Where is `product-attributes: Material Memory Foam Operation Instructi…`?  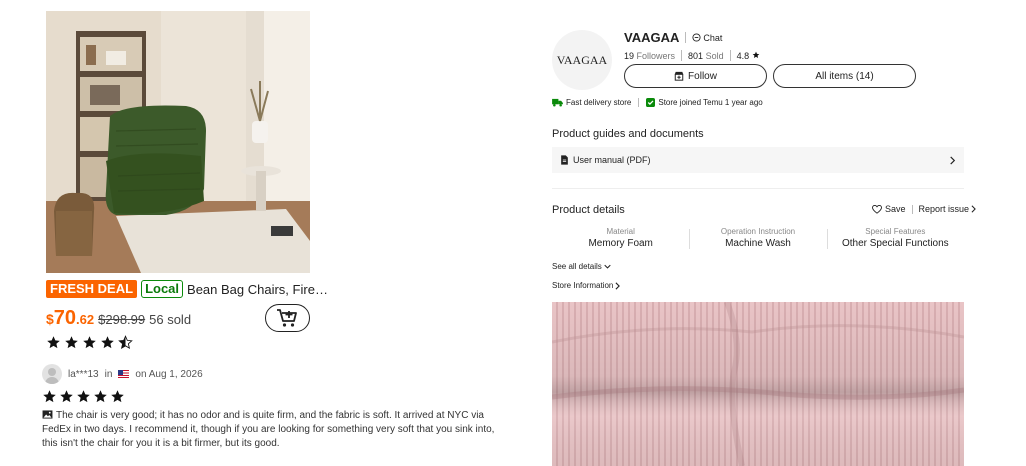 product-attributes: Material Memory Foam Operation Instructi… is located at coordinates (758, 238).